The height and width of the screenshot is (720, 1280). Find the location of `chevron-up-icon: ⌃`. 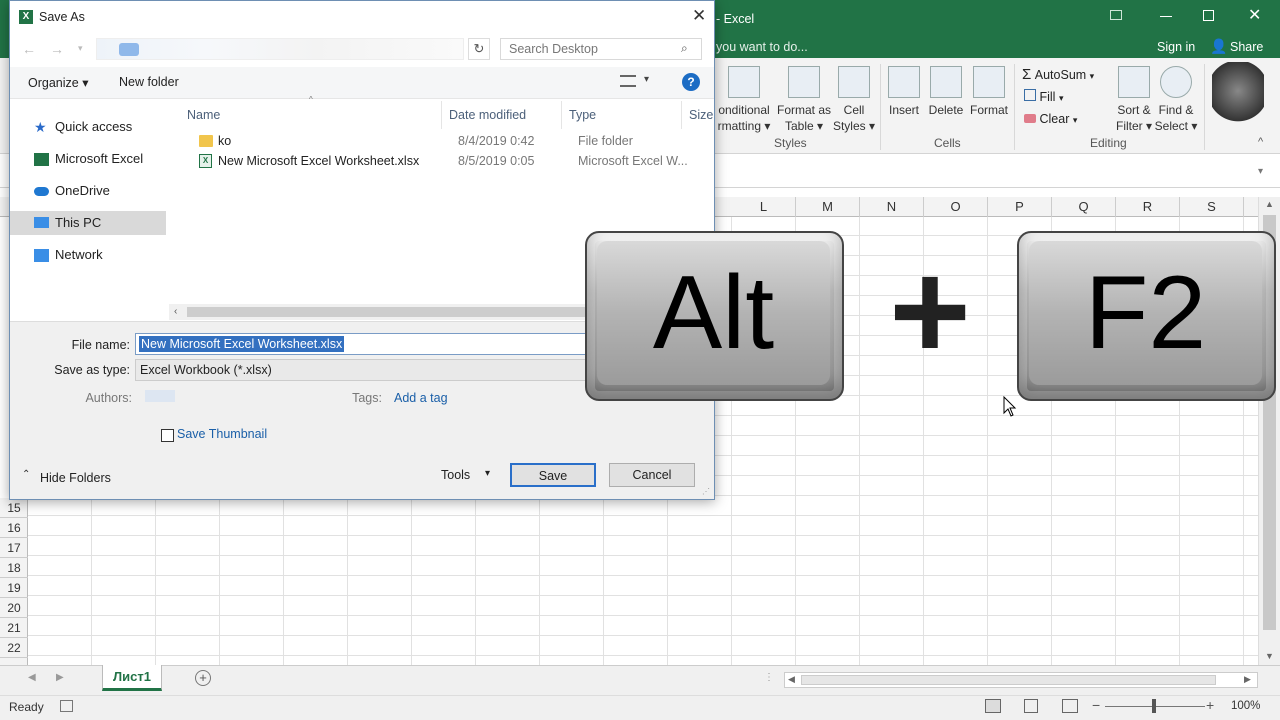

chevron-up-icon: ⌃ is located at coordinates (26, 474).